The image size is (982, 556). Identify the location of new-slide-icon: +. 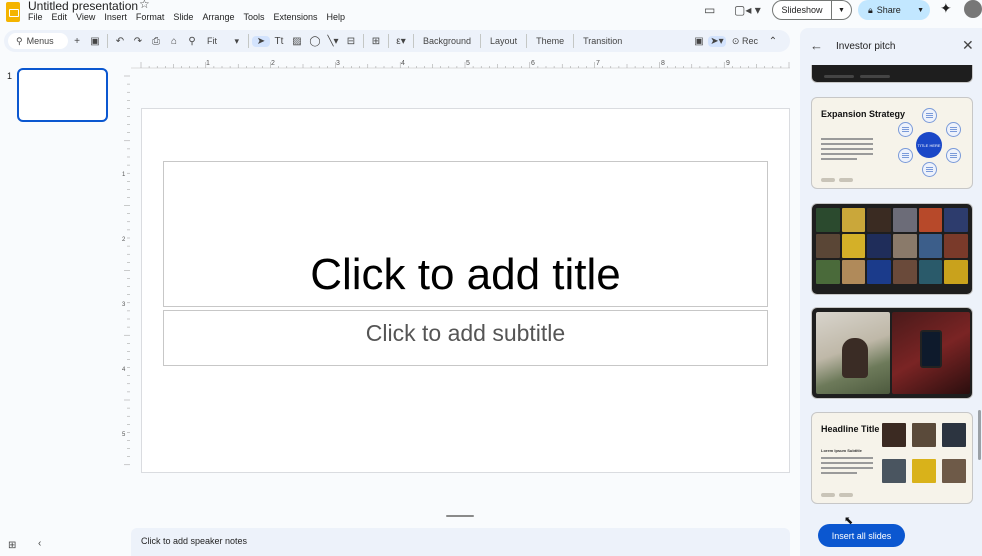
(77, 41).